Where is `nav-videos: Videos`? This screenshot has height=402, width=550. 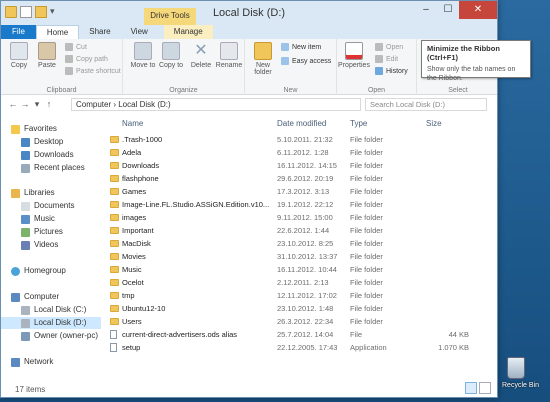
nav-videos: Videos is located at coordinates (39, 245).